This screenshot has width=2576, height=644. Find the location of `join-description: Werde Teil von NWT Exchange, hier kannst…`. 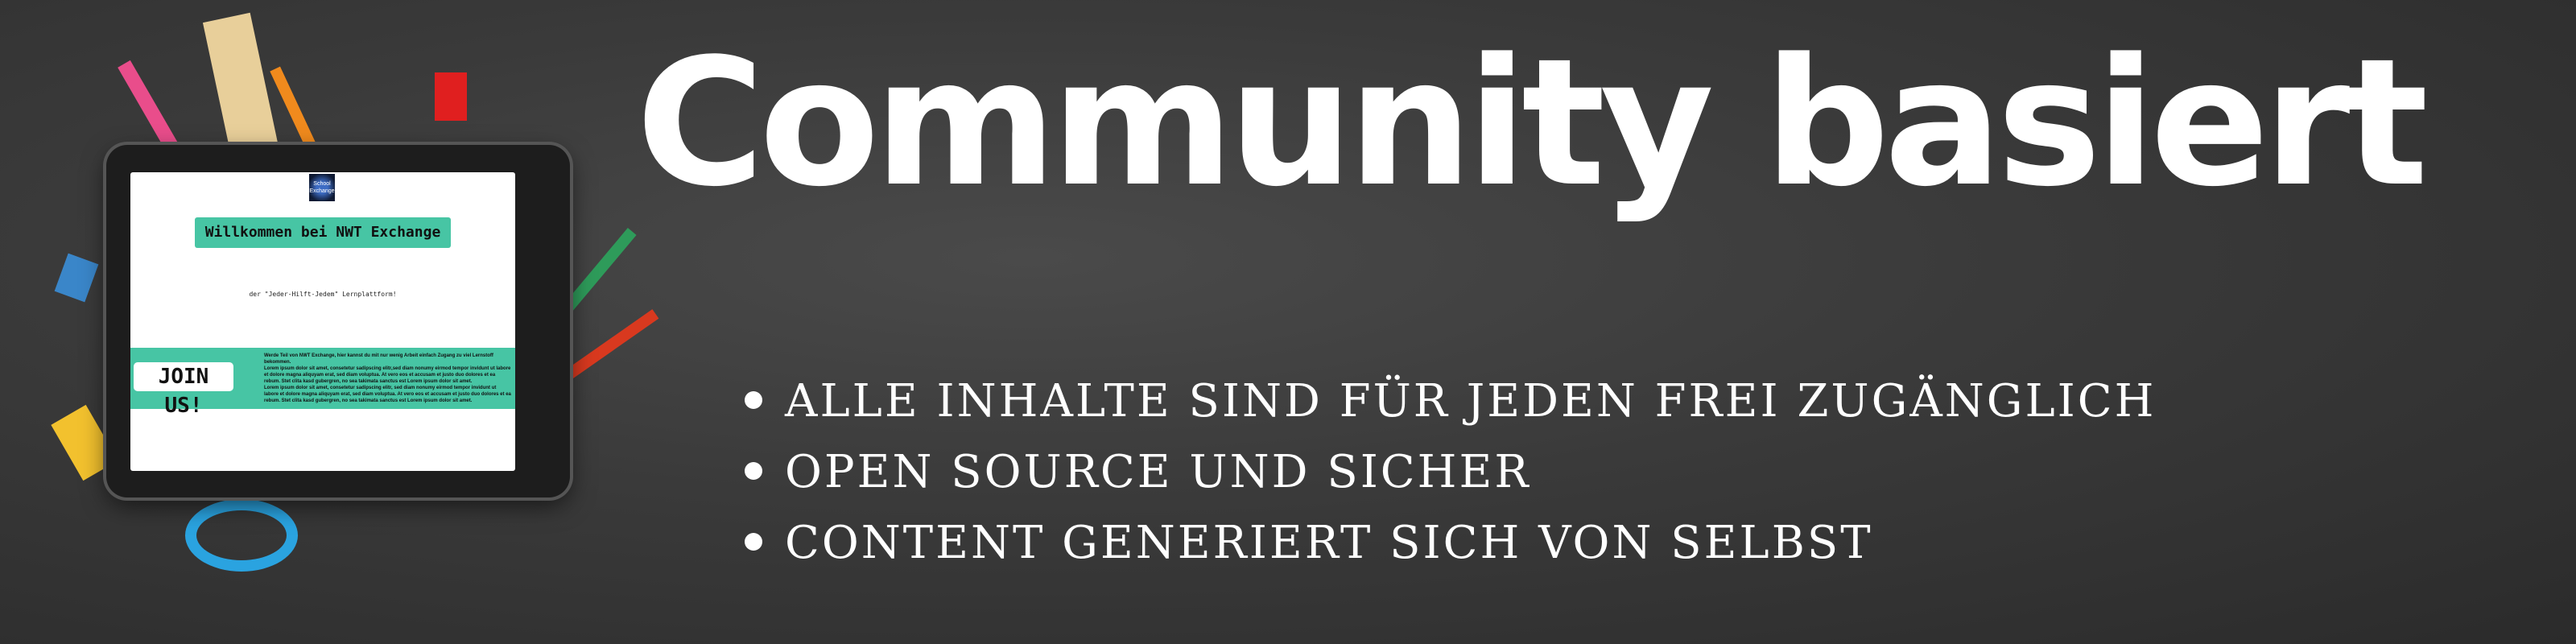

join-description: Werde Teil von NWT Exchange, hier kannst… is located at coordinates (388, 378).